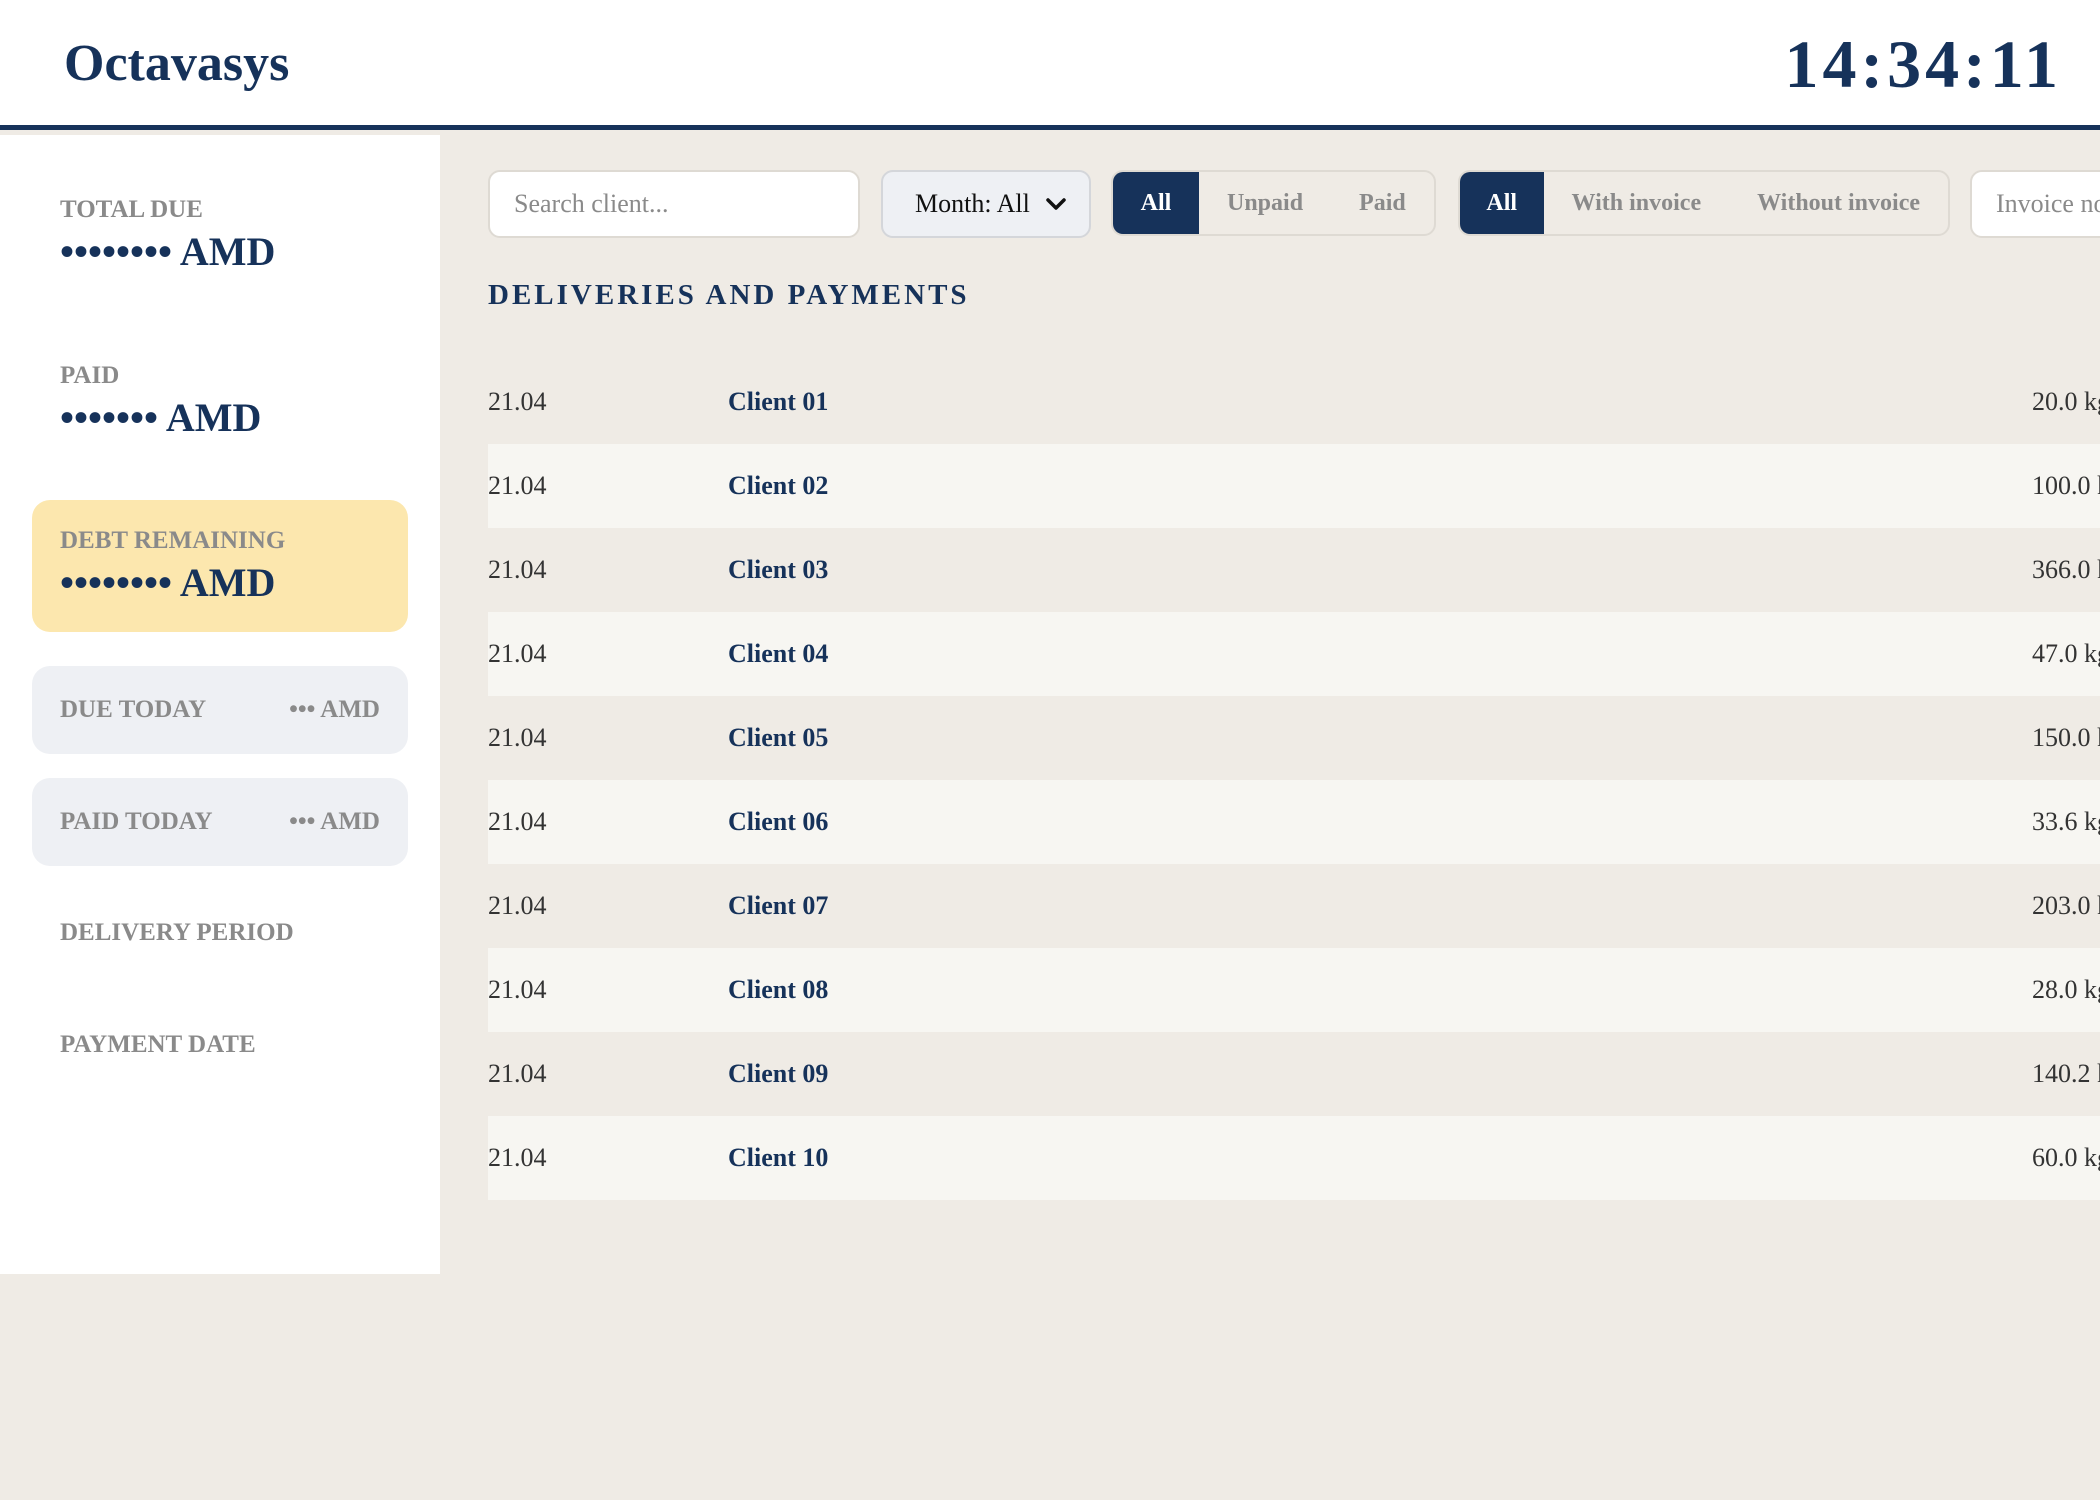  Describe the element at coordinates (778, 569) in the screenshot. I see `row-client: Client 03` at that location.